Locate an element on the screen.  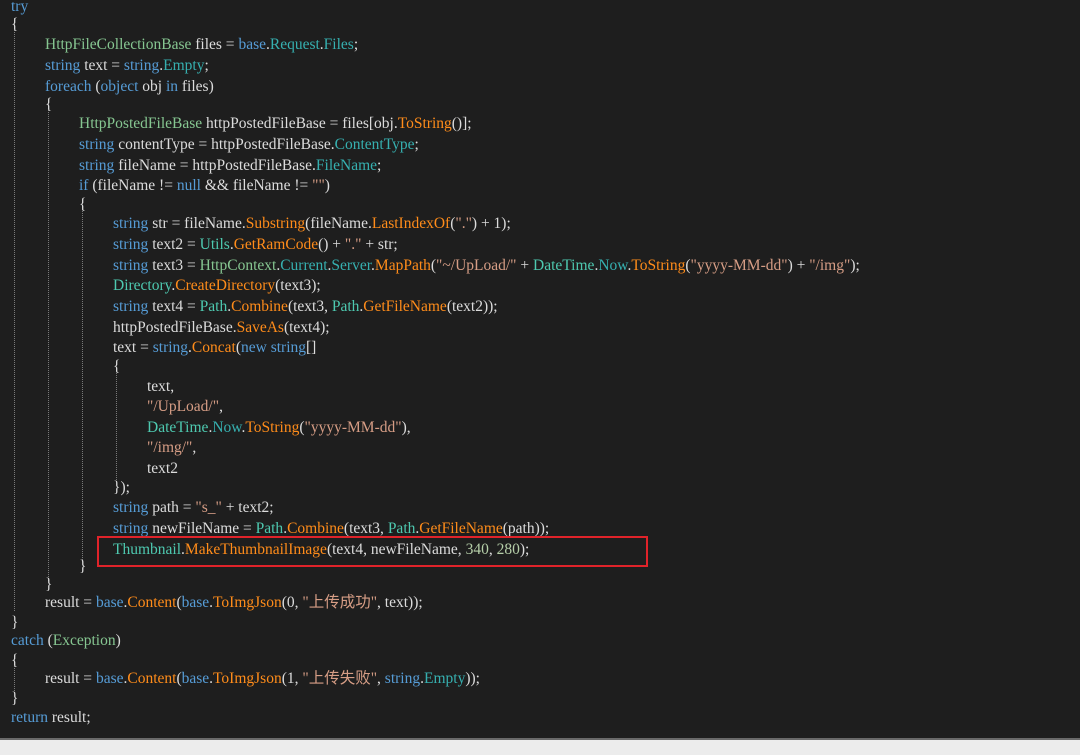
code-line: string text = string.Empty; is located at coordinates (127, 66).